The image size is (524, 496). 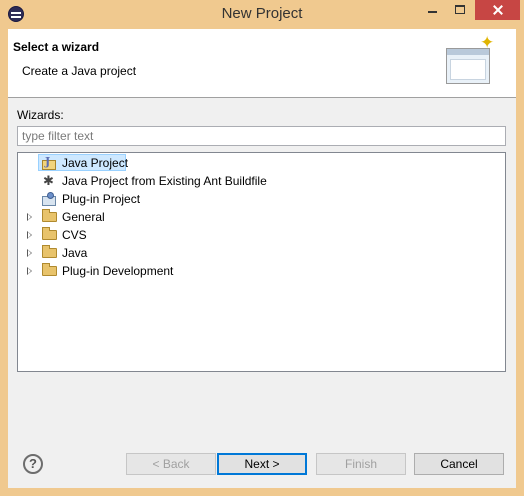 What do you see at coordinates (261, 199) in the screenshot?
I see `tree-item-plugin-project: Plug-in Project` at bounding box center [261, 199].